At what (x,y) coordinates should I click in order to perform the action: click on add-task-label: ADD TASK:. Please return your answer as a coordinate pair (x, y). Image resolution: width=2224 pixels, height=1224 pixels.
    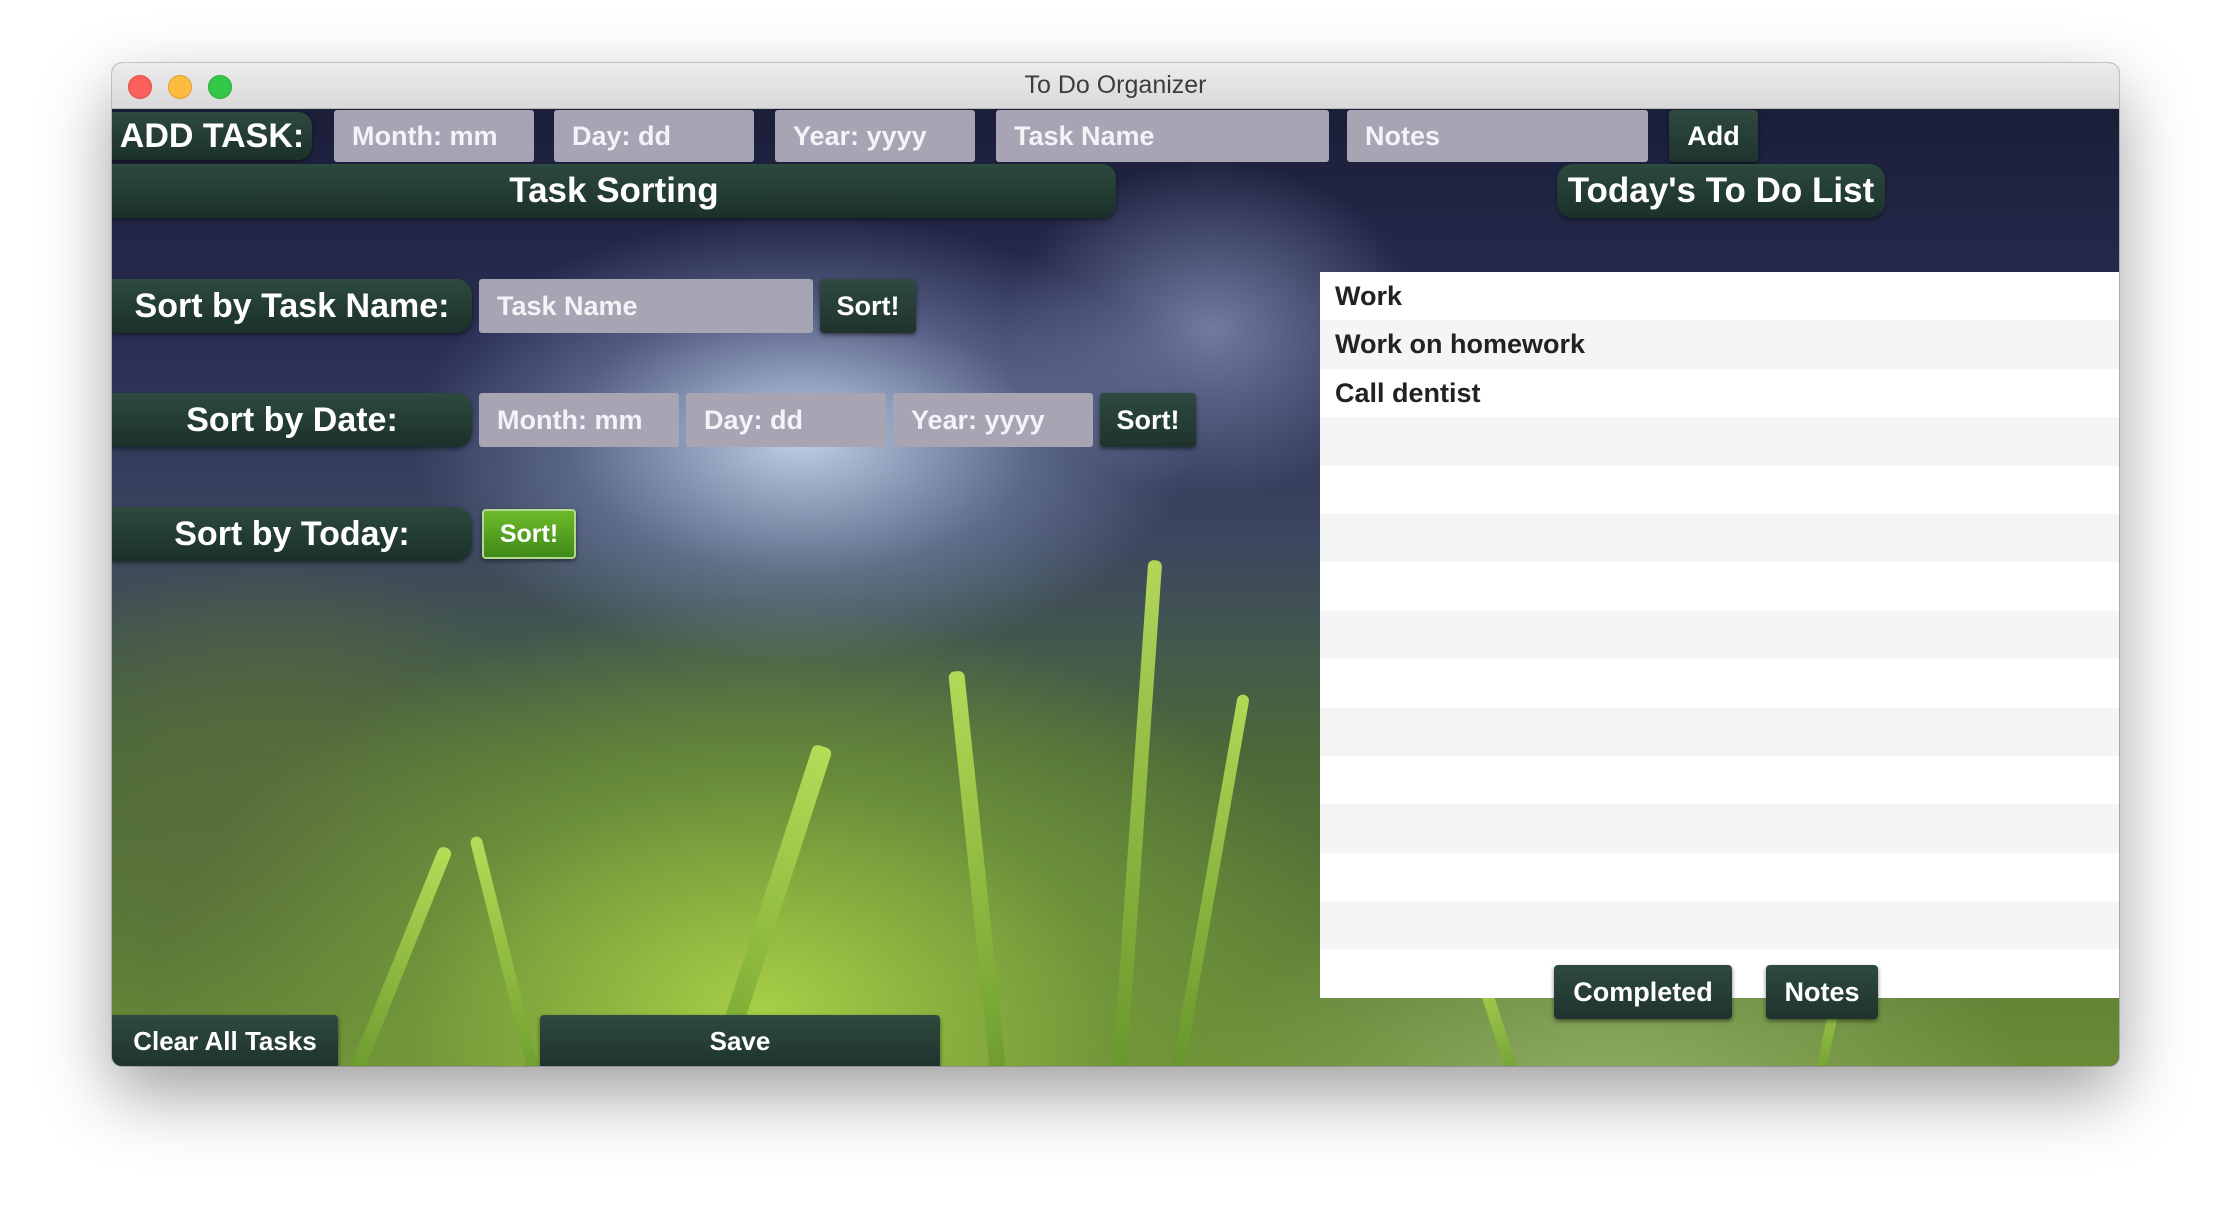
    Looking at the image, I should click on (212, 136).